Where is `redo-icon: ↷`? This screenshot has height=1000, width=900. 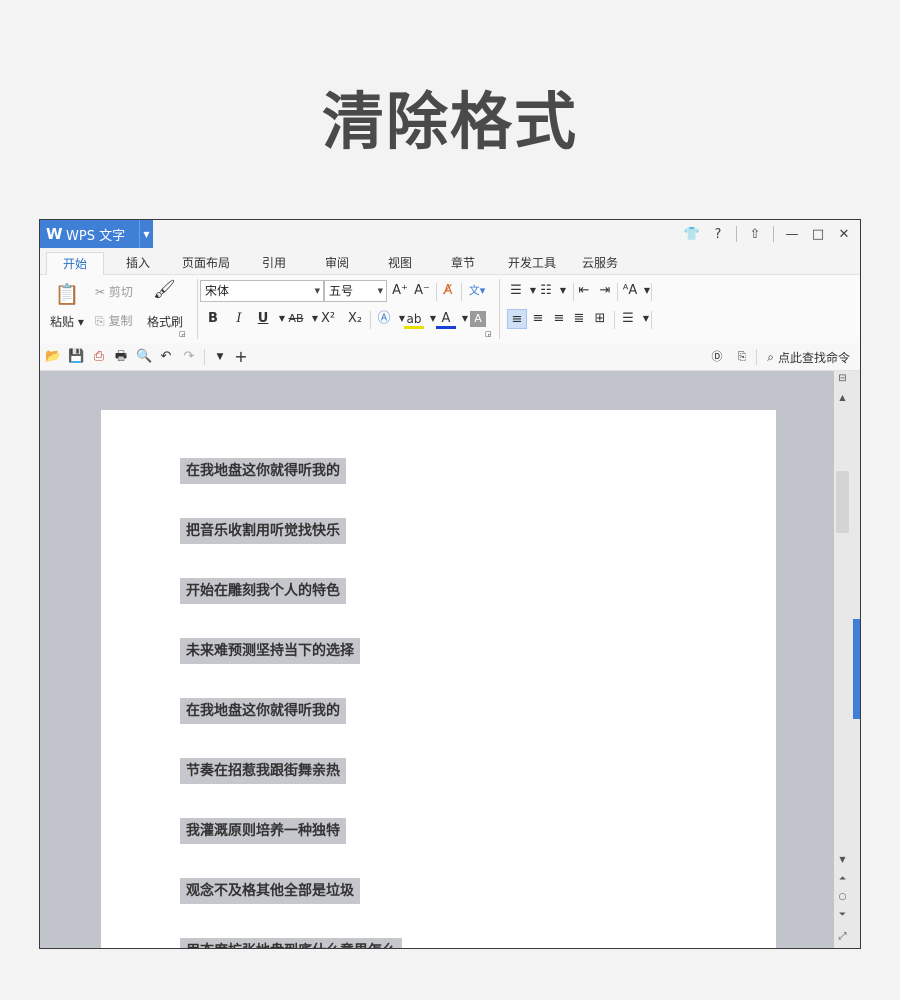 redo-icon: ↷ is located at coordinates (189, 357).